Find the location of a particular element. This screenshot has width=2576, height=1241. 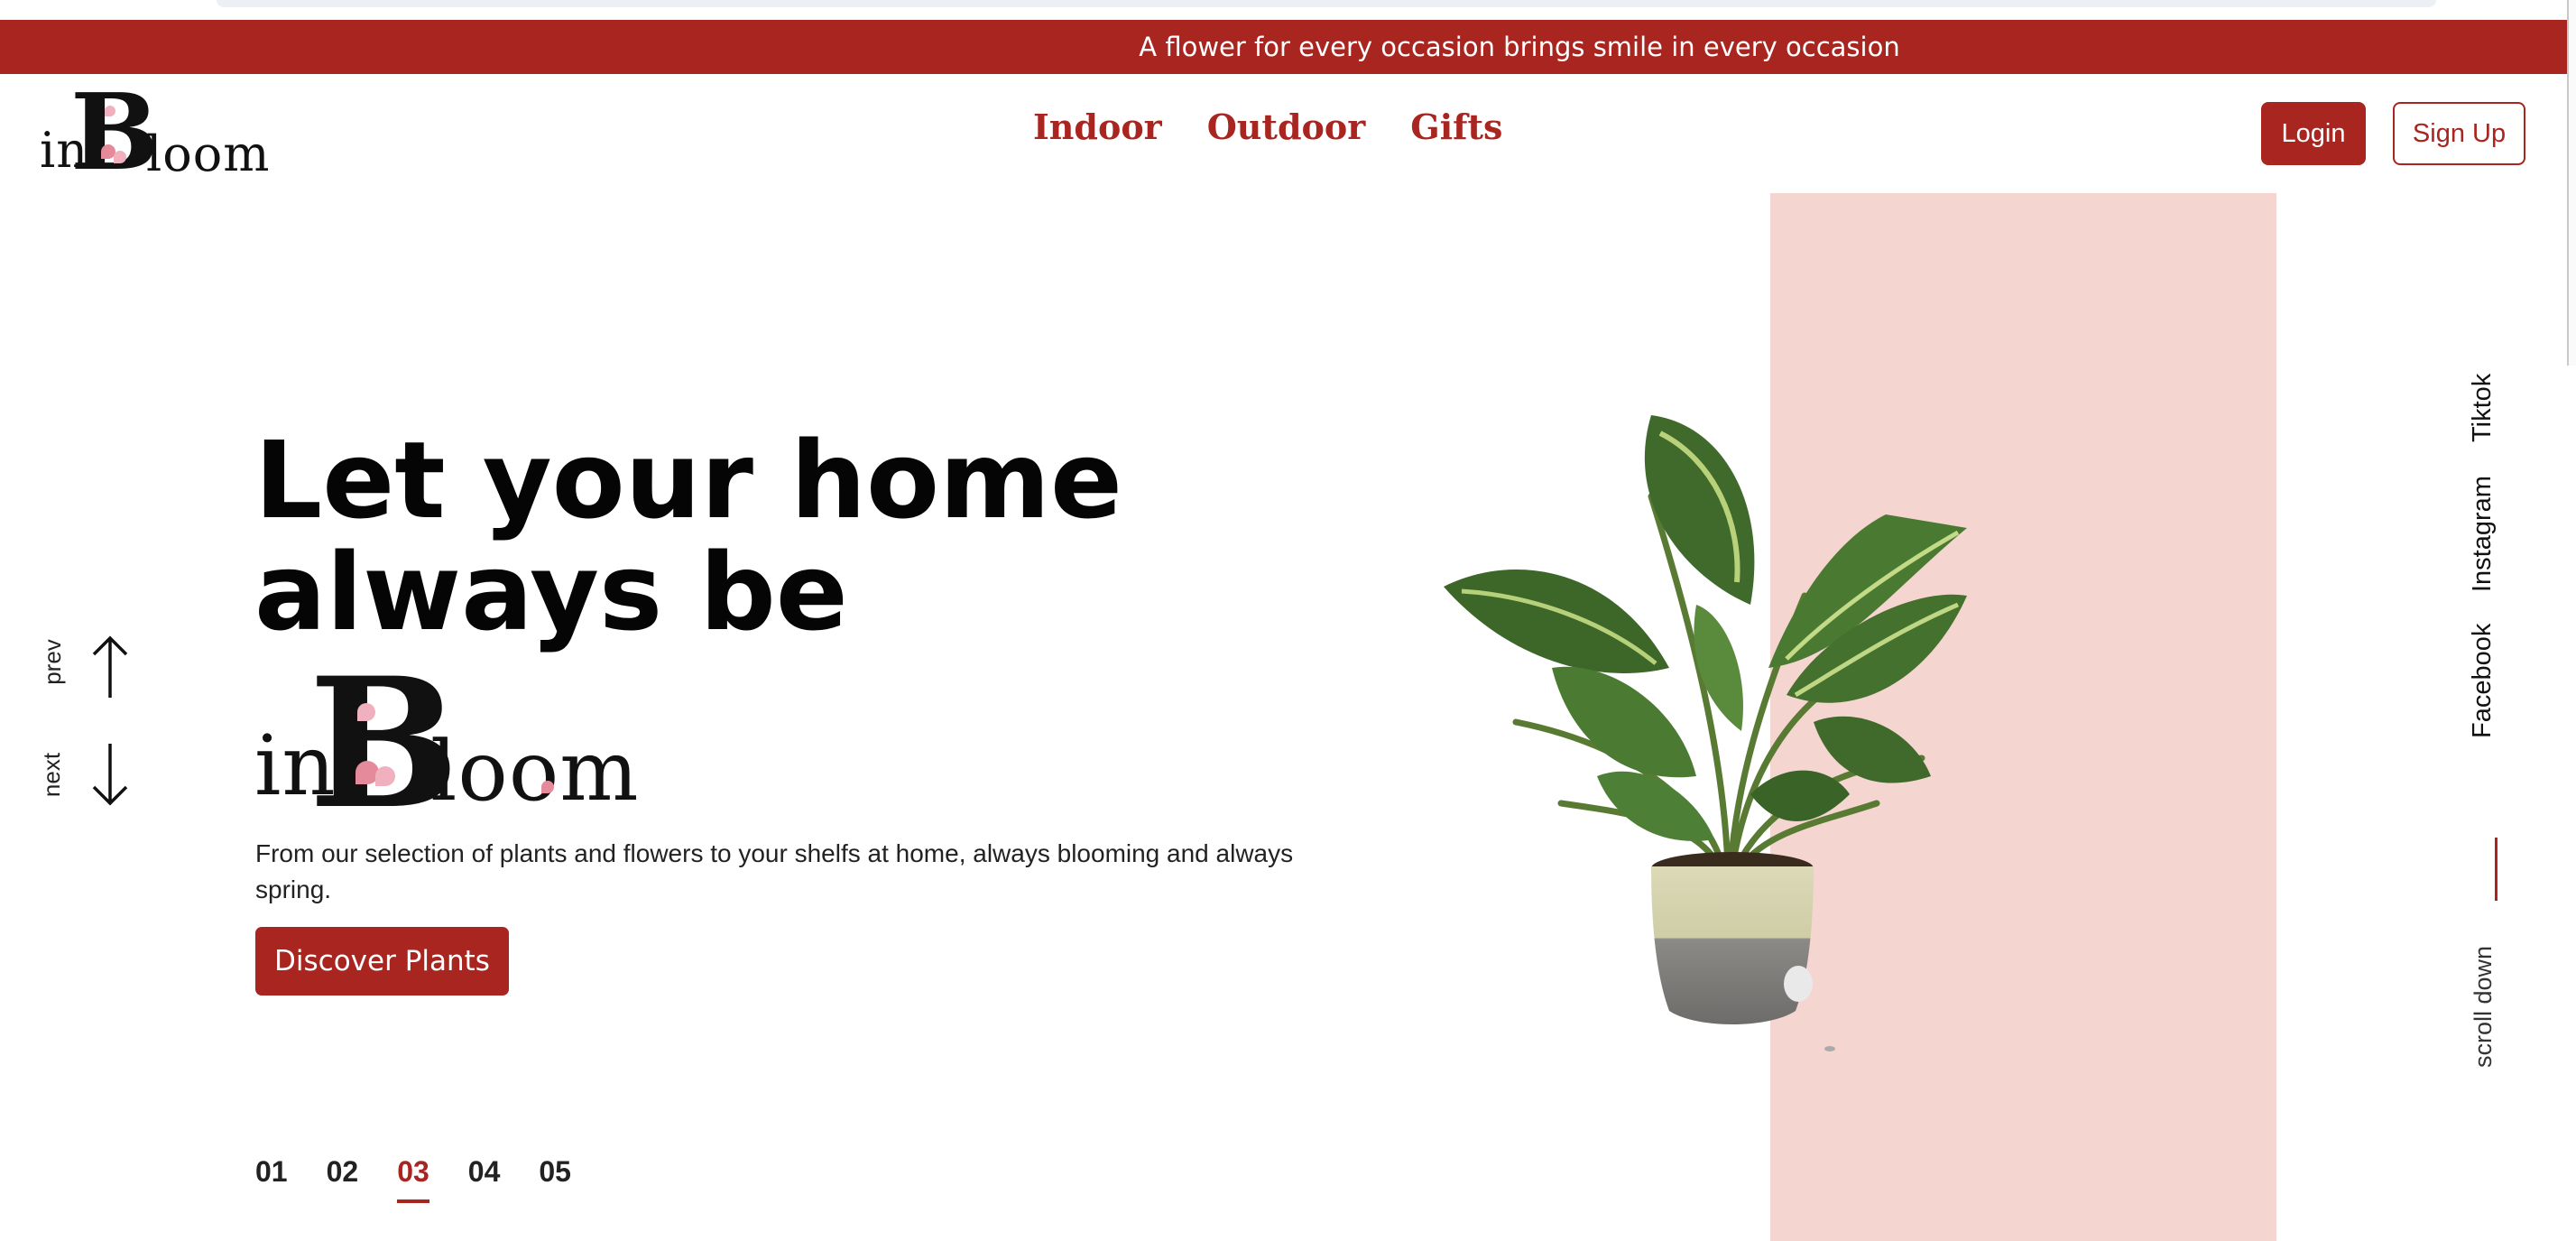

arrow-up-icon is located at coordinates (110, 666).